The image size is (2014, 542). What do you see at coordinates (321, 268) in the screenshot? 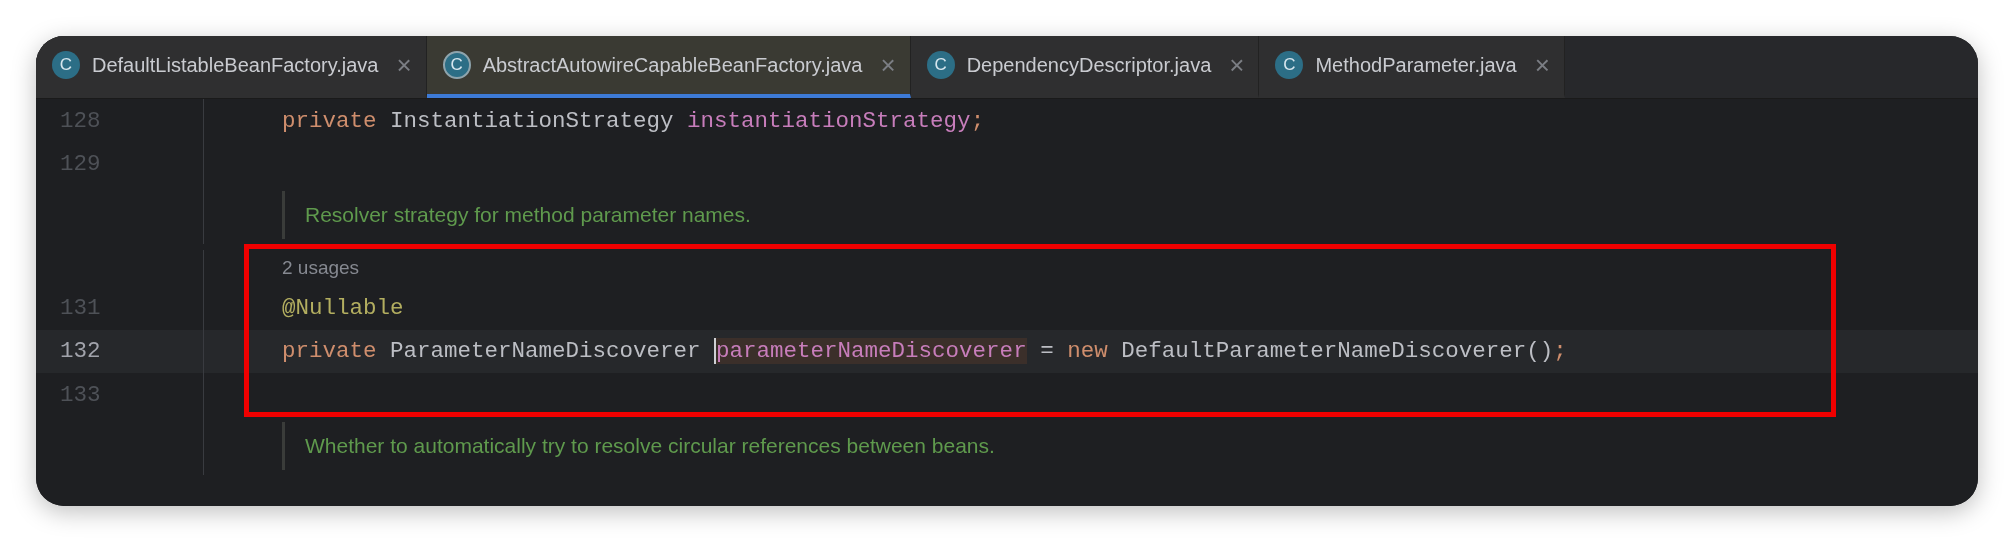
I see `usages-hint: 2 usages` at bounding box center [321, 268].